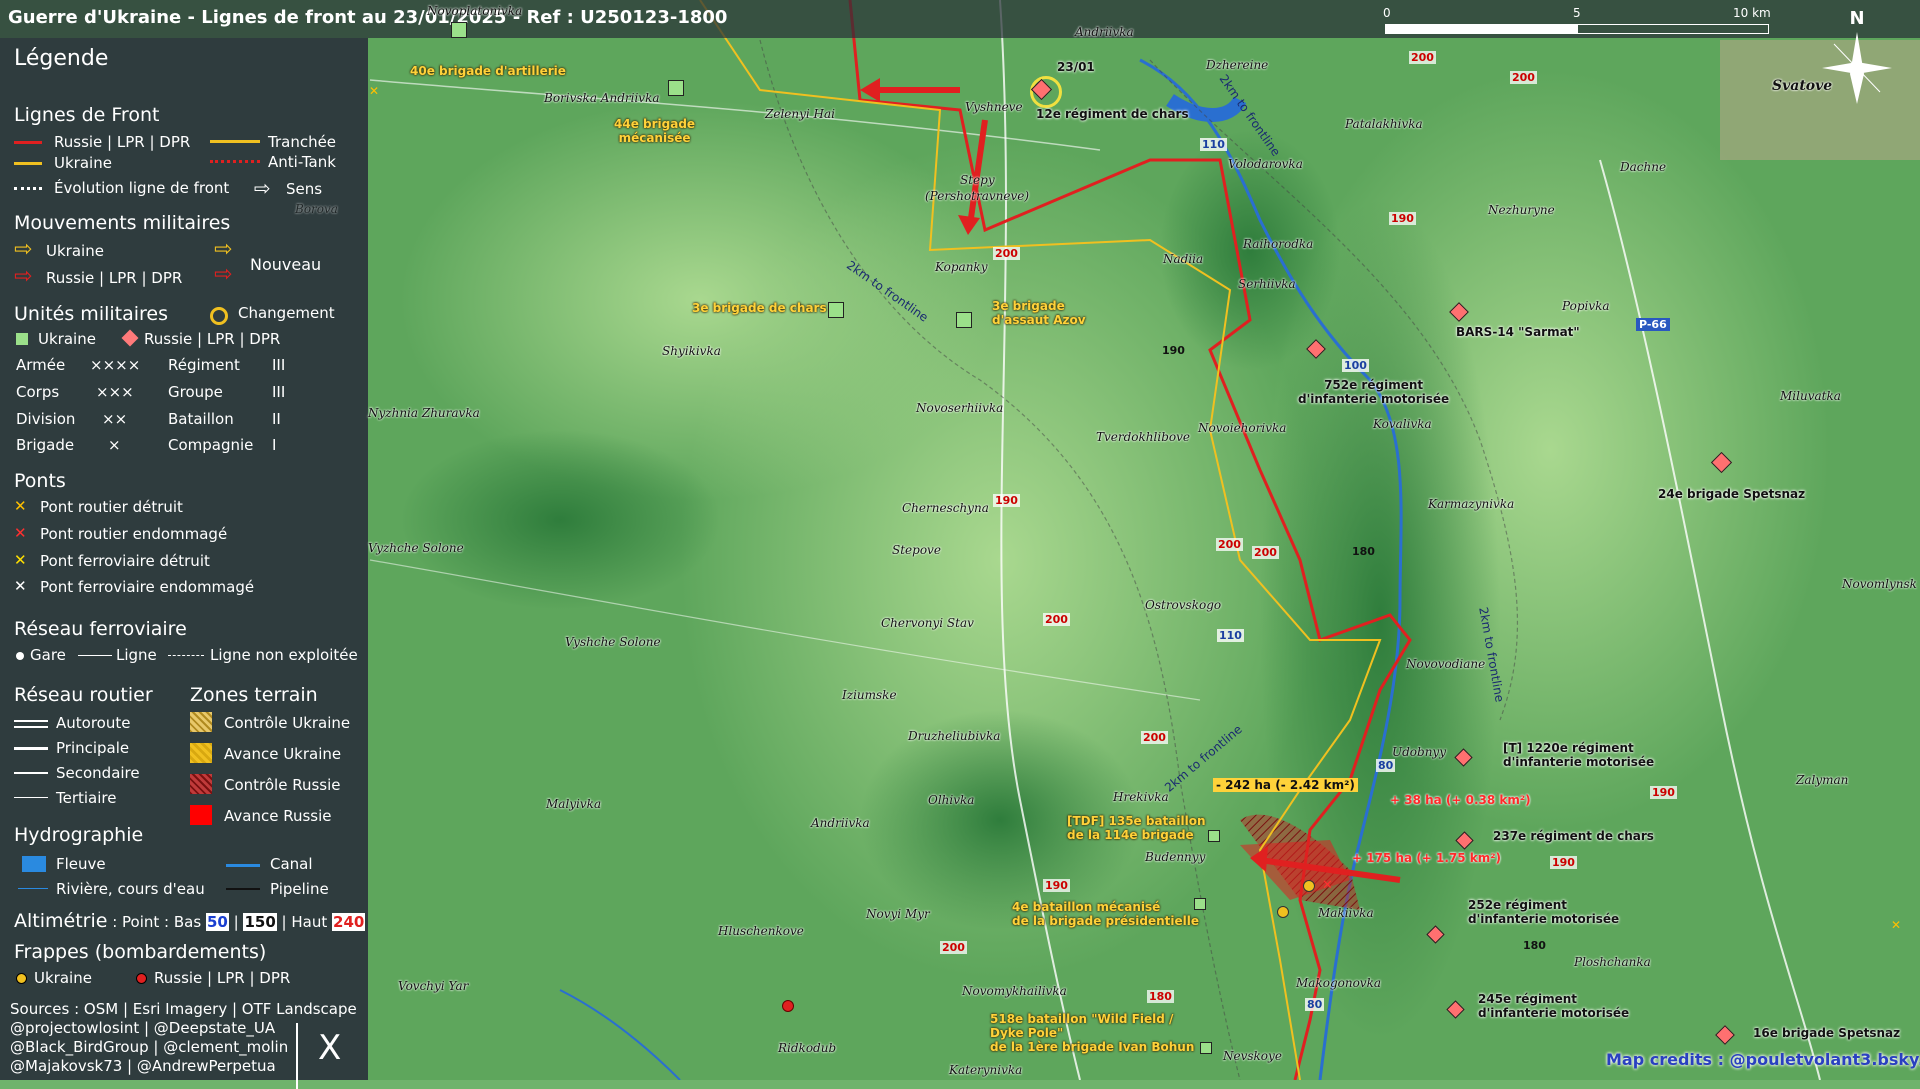 The width and height of the screenshot is (1920, 1089). I want to click on town-label: Dachne, so click(1643, 167).